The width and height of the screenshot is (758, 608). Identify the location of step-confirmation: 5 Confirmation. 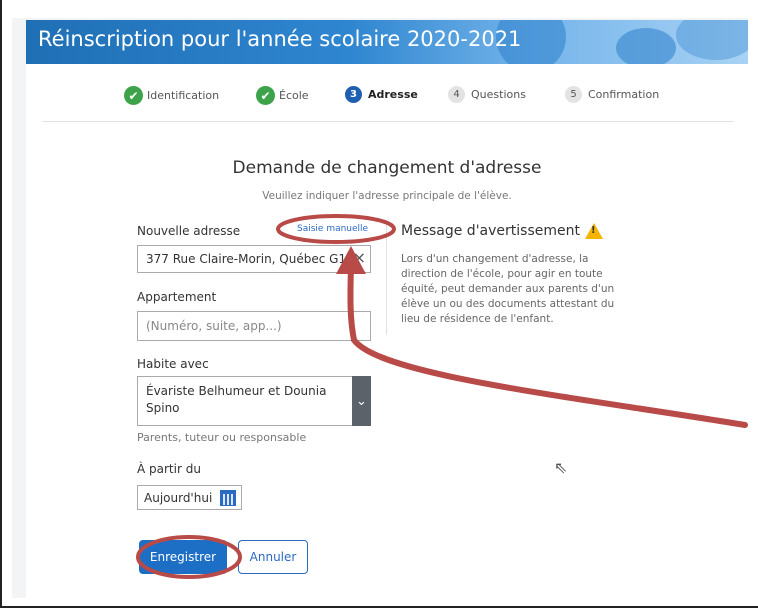
(612, 94).